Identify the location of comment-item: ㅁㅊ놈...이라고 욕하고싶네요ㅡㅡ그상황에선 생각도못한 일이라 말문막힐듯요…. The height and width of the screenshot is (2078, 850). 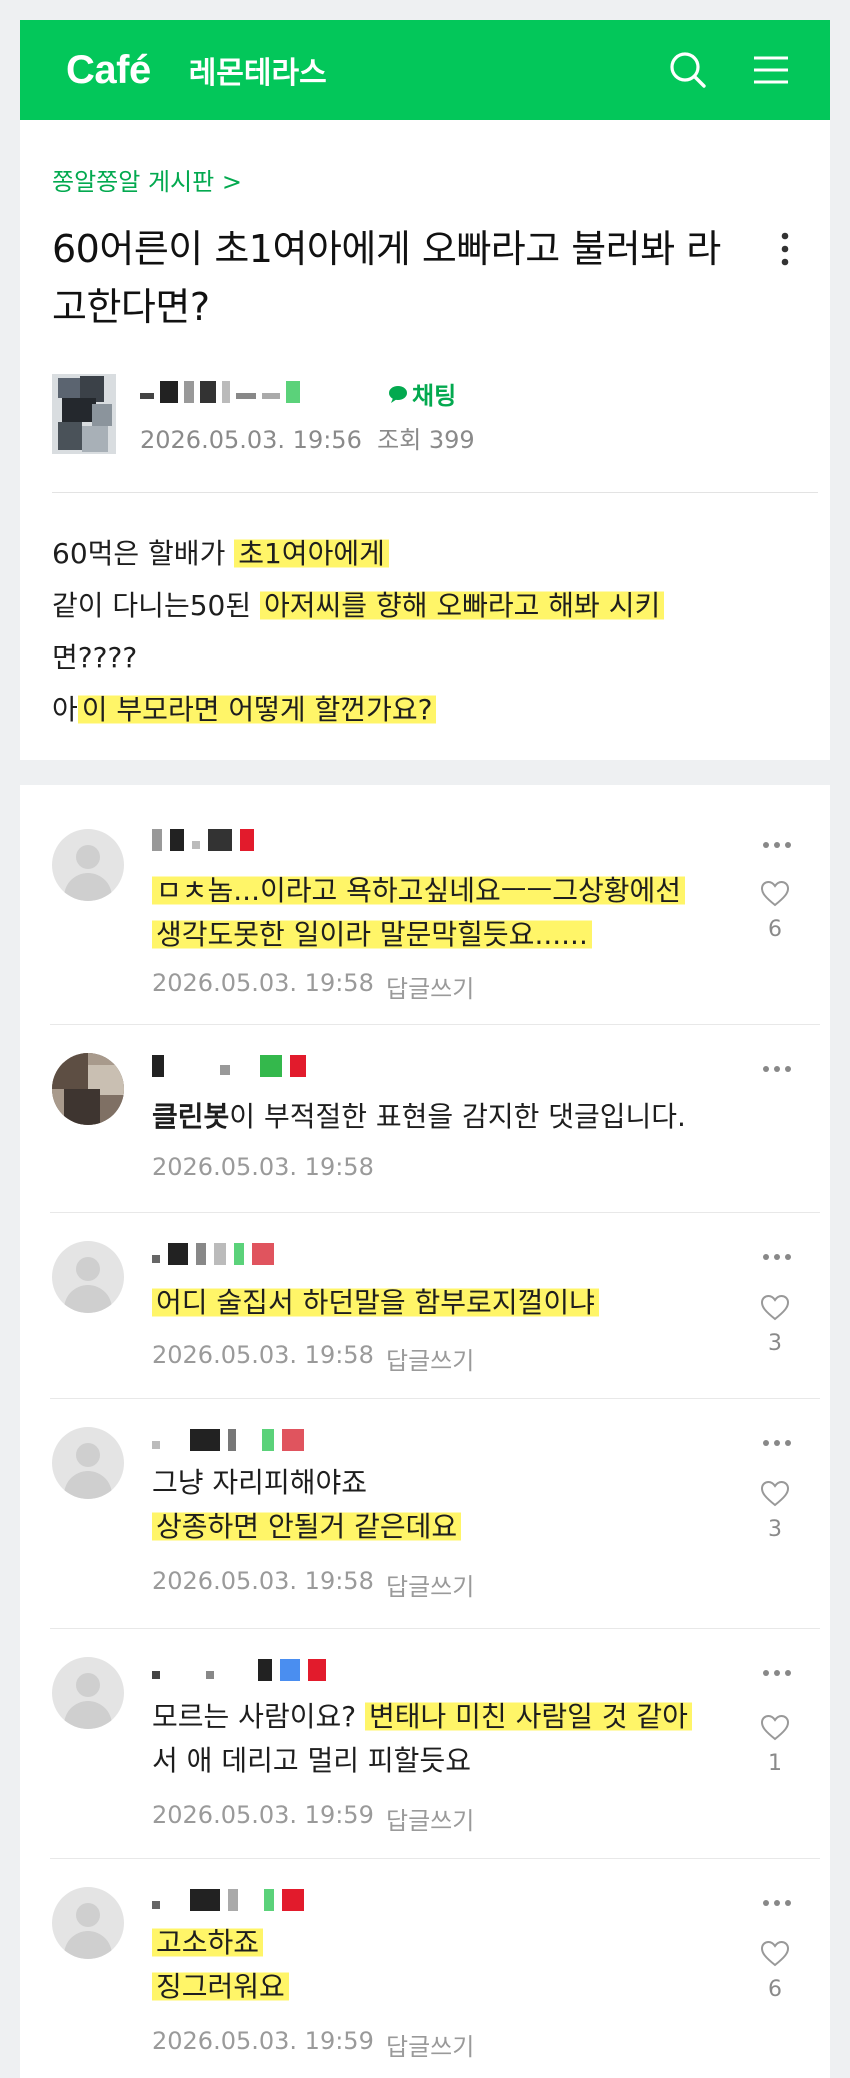
(425, 905).